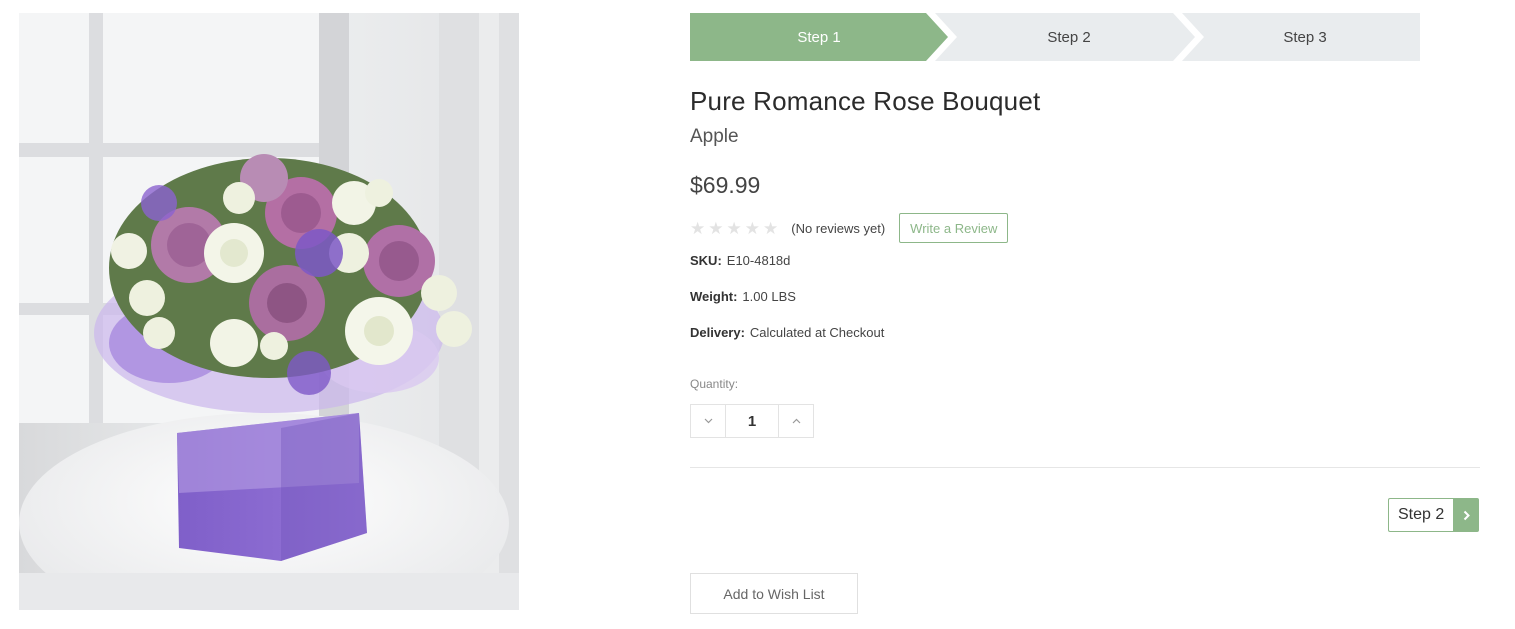  I want to click on sku-row: SKU: E10-4818d, so click(740, 260).